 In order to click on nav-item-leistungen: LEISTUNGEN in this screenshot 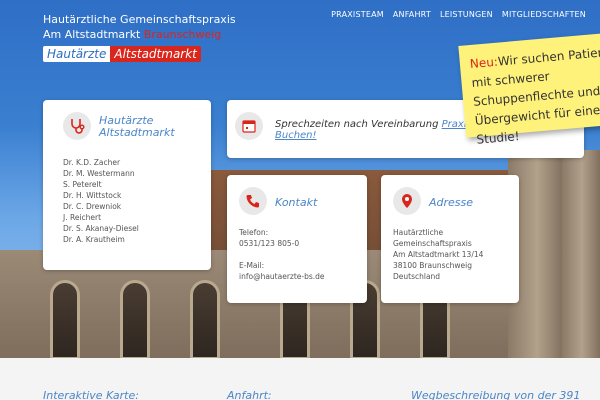, I will do `click(466, 14)`.